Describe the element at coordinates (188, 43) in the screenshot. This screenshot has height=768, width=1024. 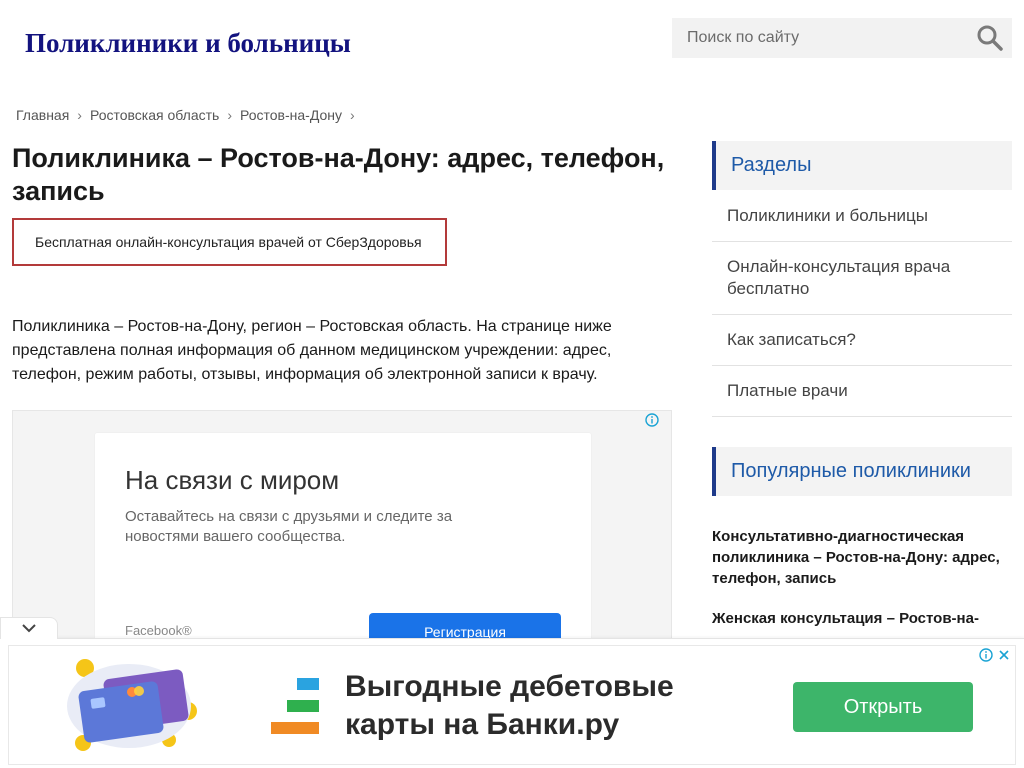
I see `site-title: Поликлиники и больницы` at that location.